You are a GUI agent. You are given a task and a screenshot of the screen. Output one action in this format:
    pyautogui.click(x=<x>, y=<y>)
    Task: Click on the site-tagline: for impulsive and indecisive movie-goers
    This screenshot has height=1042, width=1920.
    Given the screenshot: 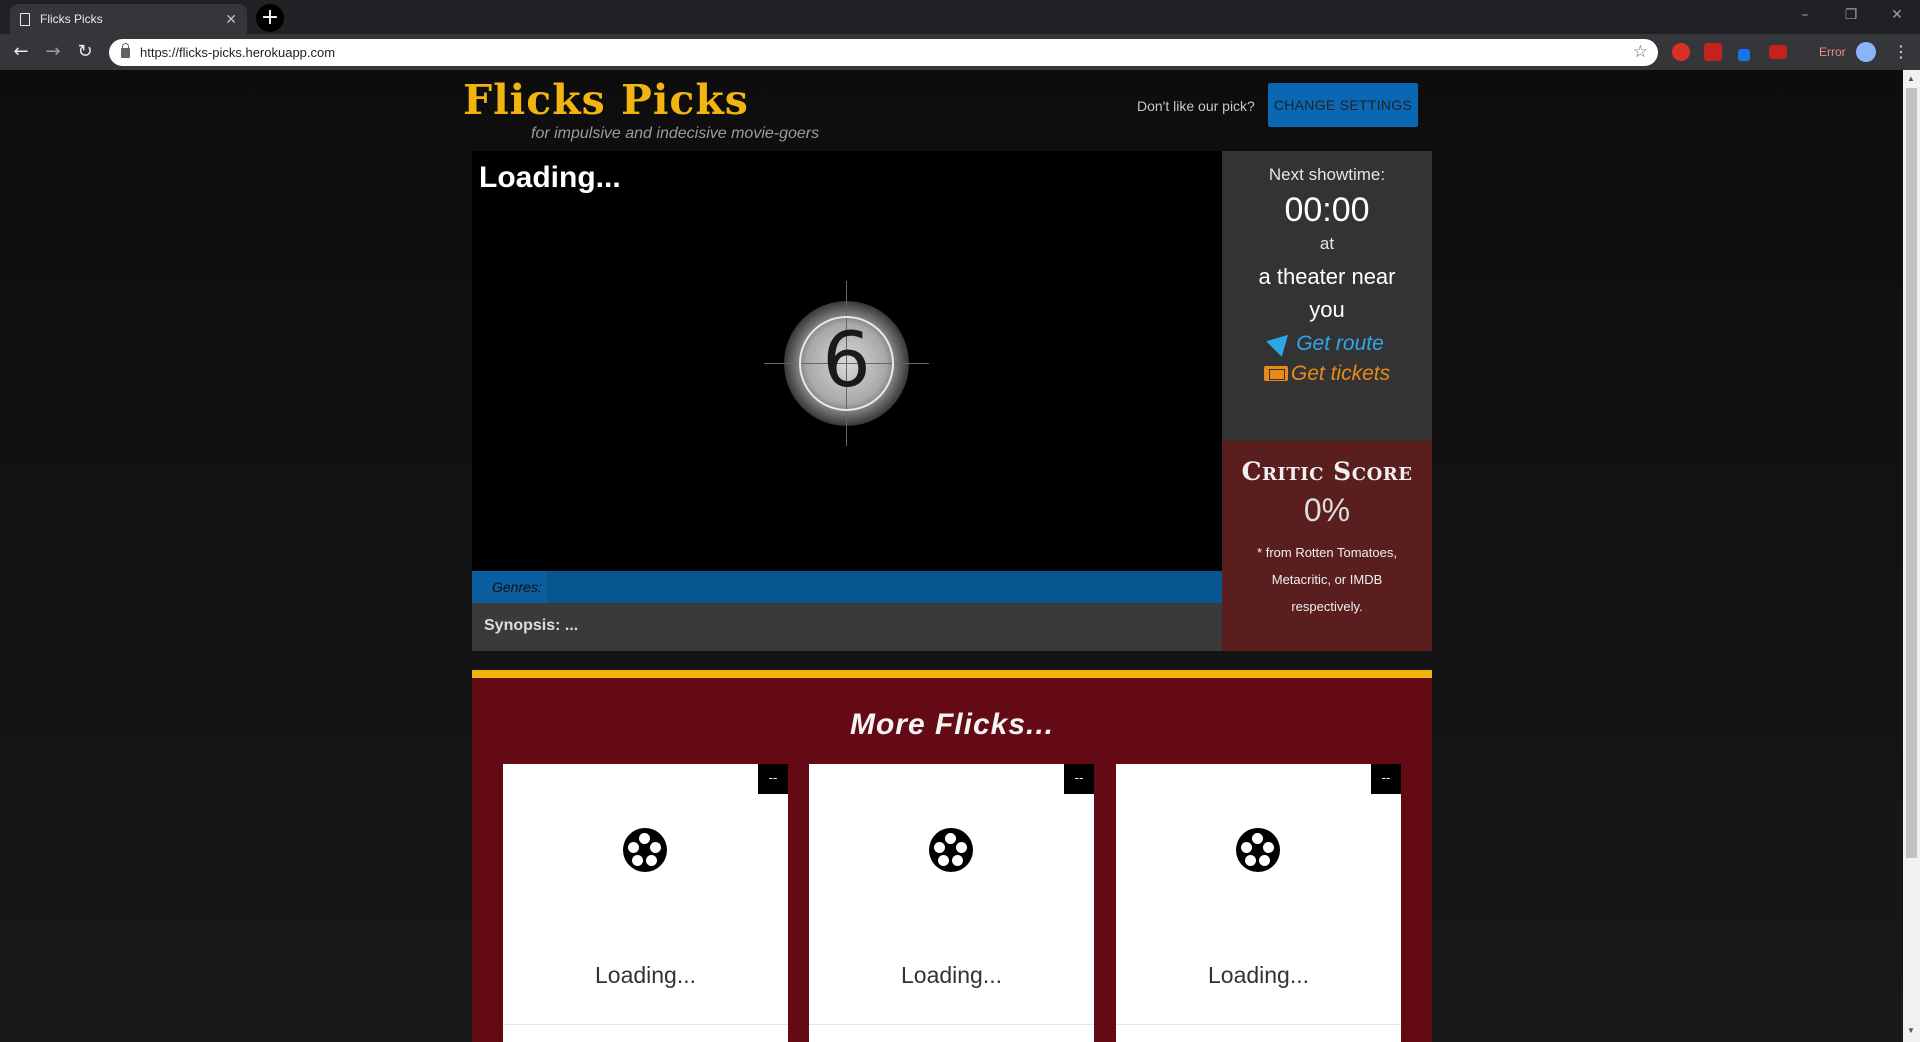 What is the action you would take?
    pyautogui.click(x=675, y=133)
    